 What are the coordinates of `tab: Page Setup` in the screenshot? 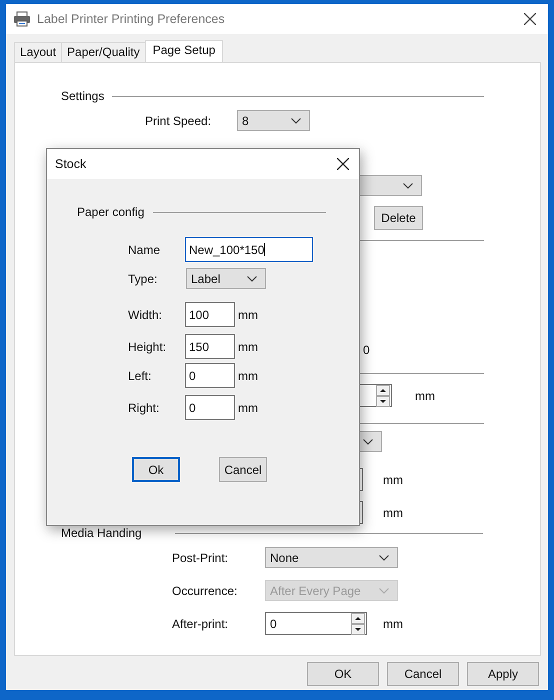 It's located at (184, 51).